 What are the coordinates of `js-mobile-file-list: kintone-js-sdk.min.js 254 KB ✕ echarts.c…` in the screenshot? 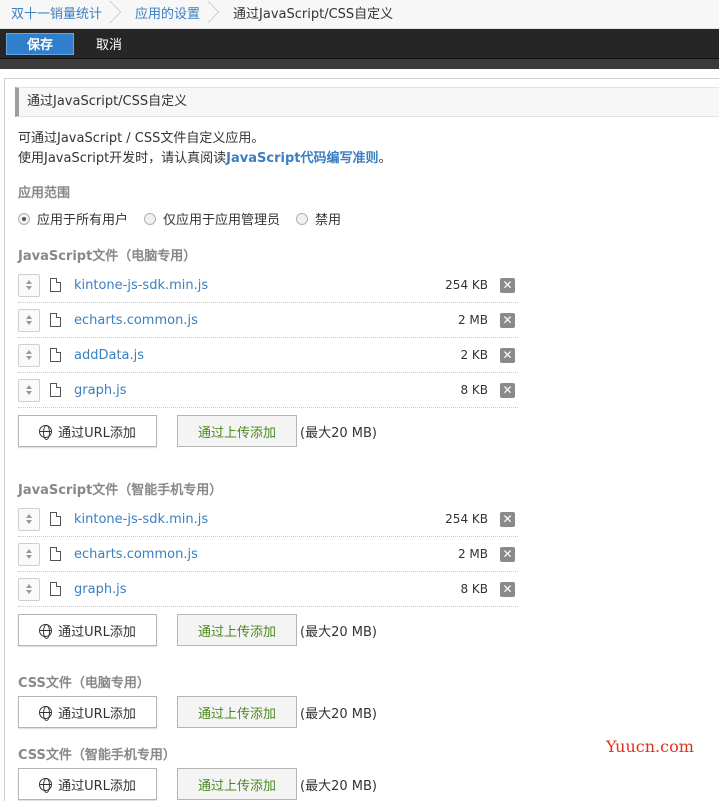 It's located at (268, 554).